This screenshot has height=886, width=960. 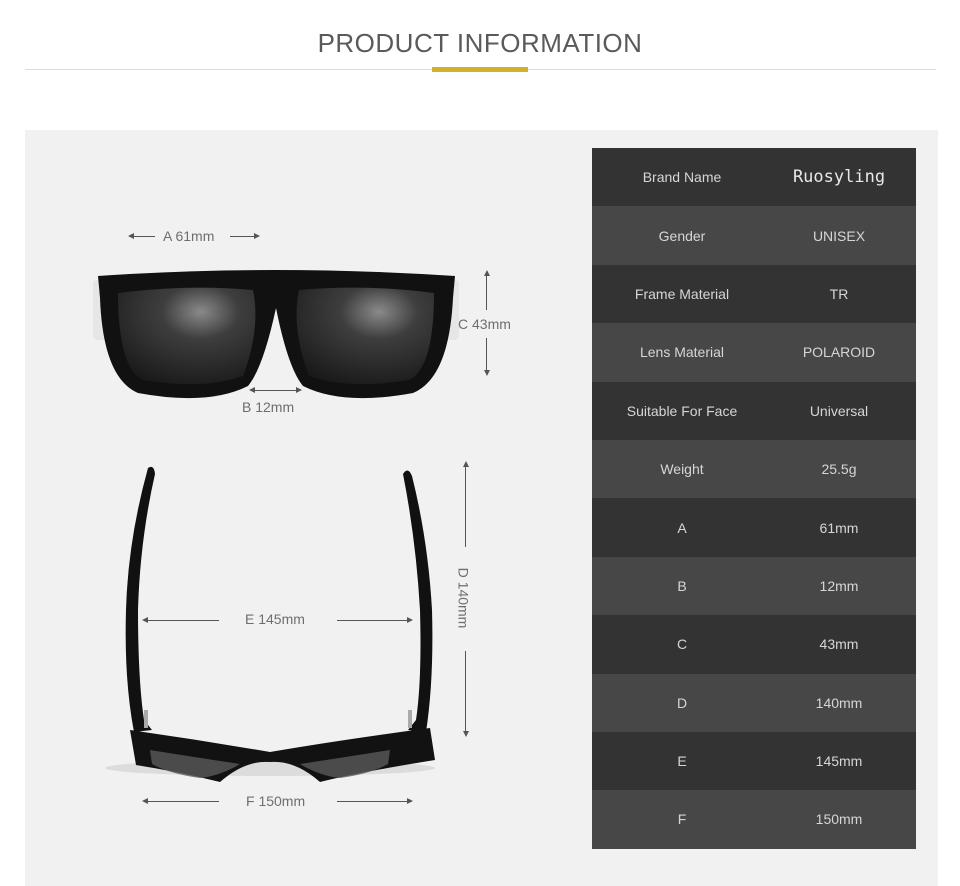 What do you see at coordinates (465, 691) in the screenshot?
I see `dim-d-line-bottom` at bounding box center [465, 691].